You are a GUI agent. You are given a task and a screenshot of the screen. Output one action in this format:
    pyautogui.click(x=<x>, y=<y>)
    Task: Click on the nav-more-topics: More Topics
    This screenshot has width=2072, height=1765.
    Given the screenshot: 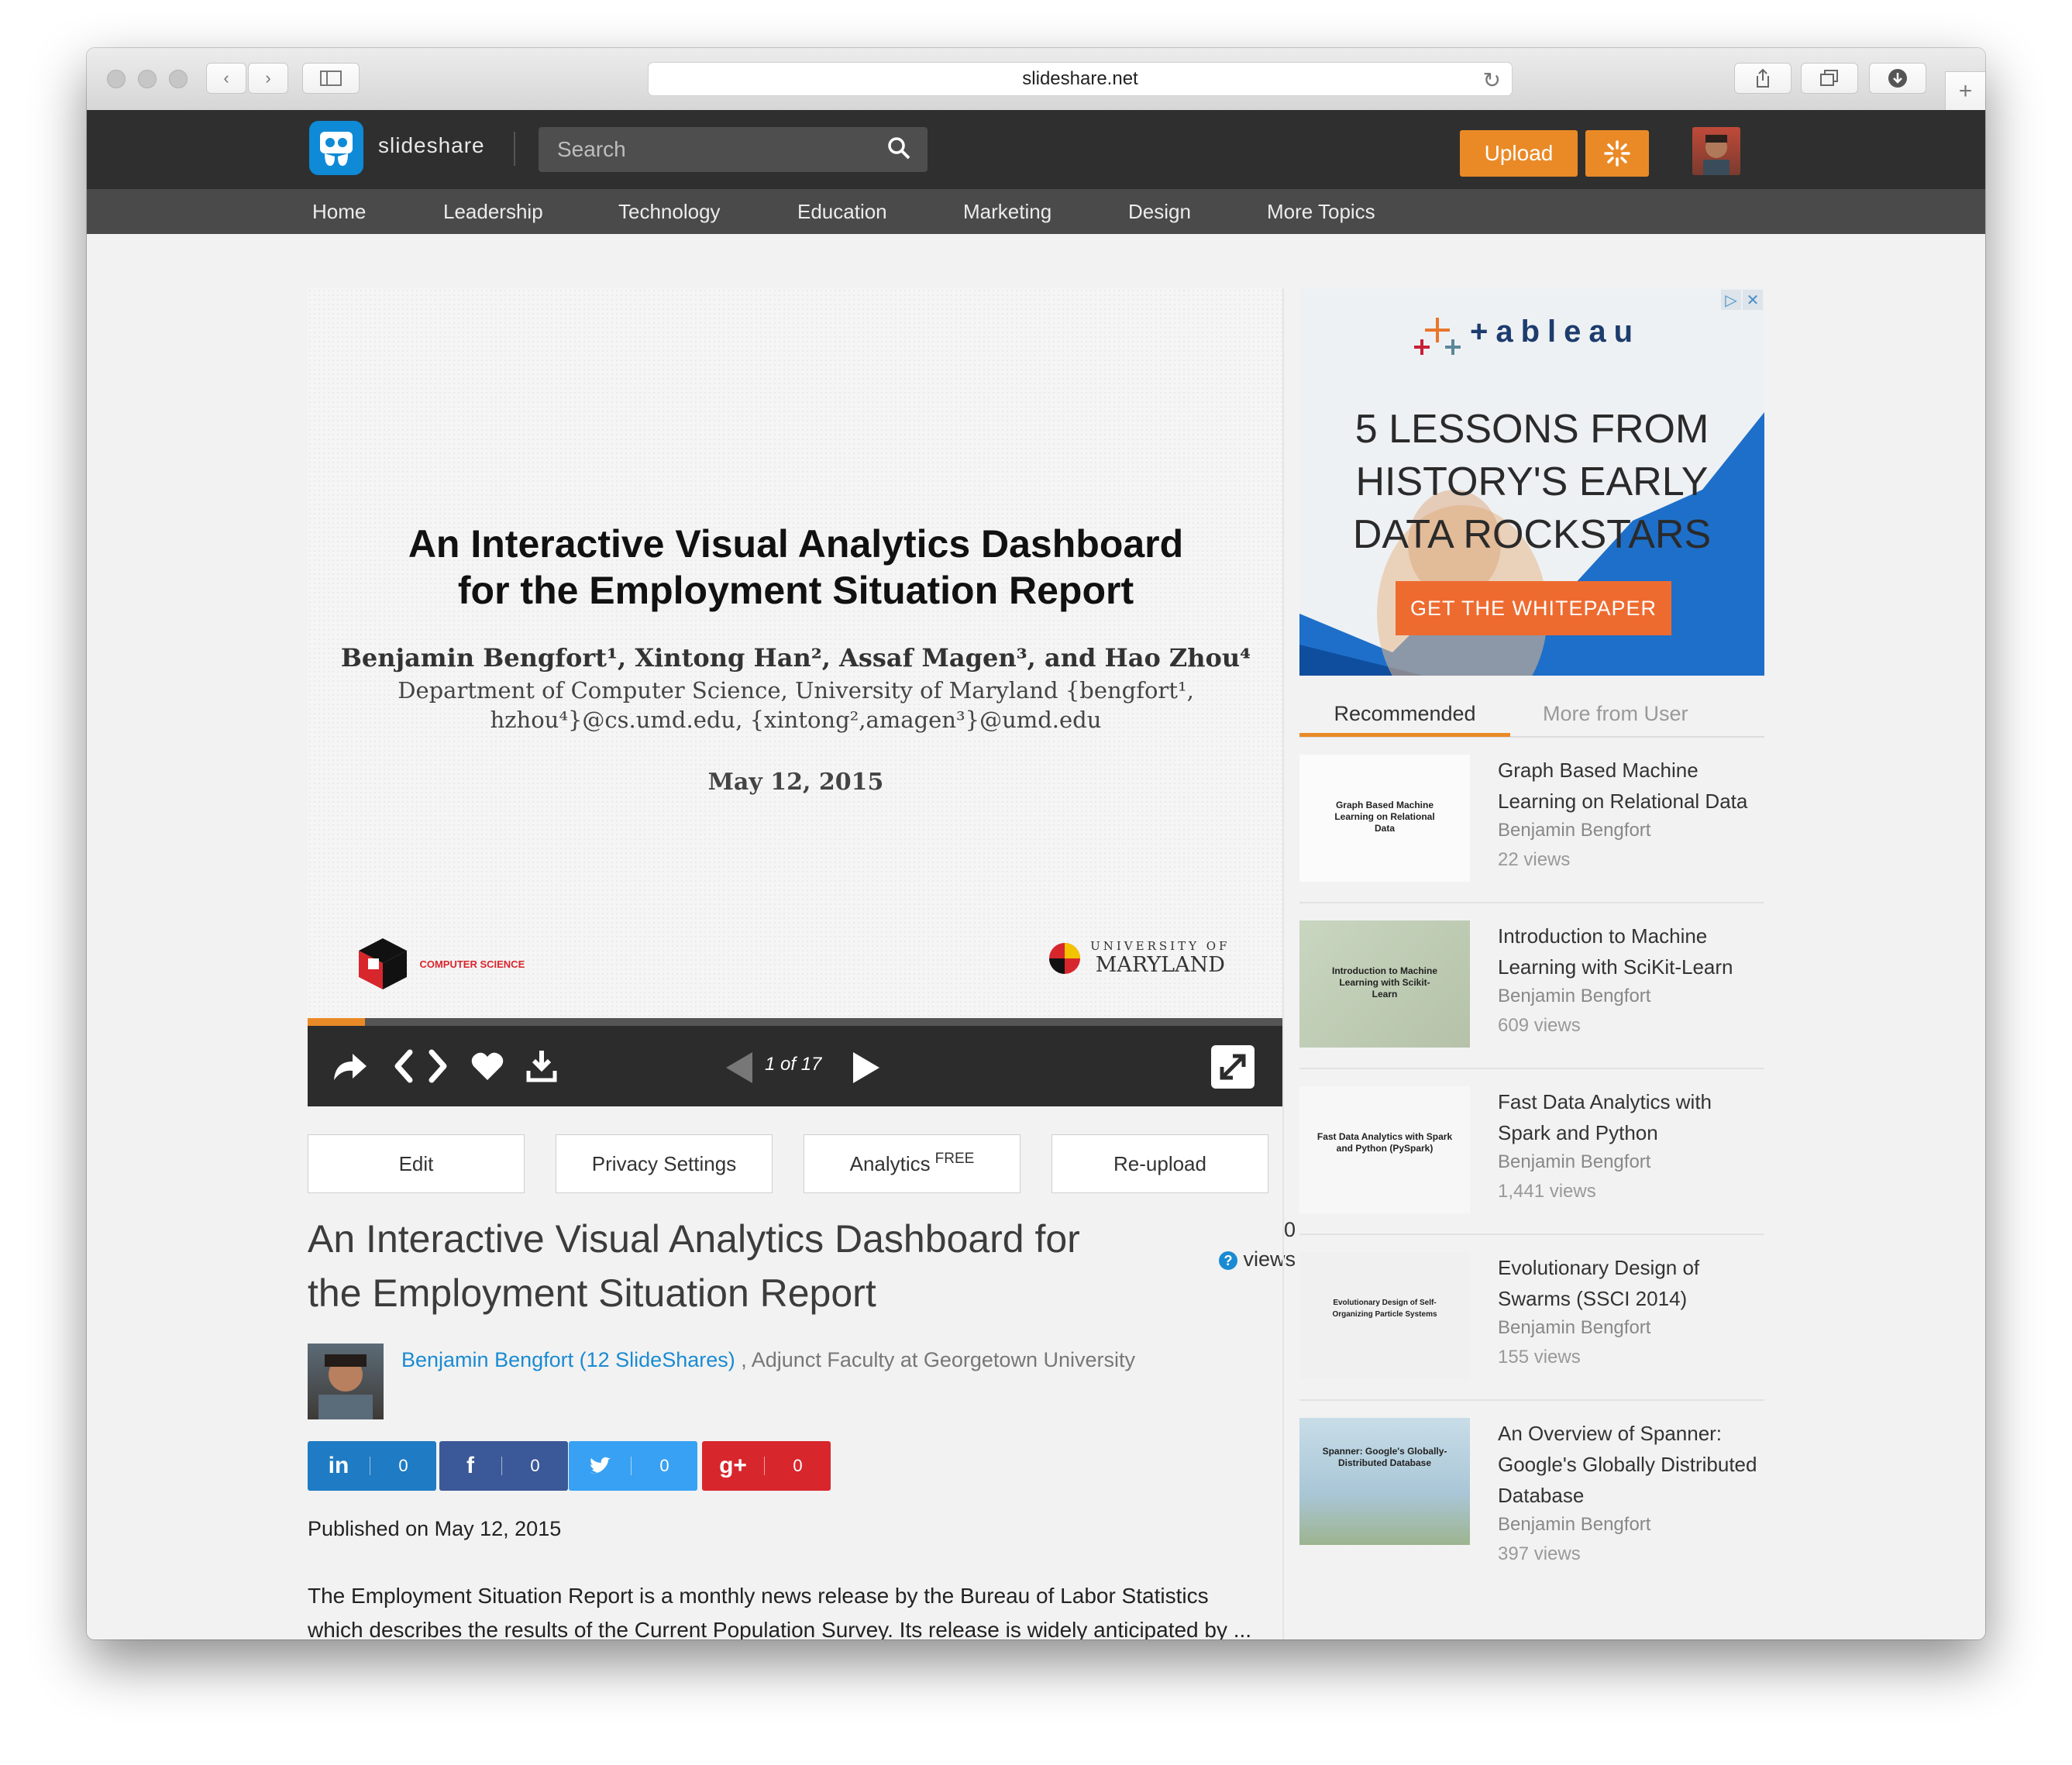 What is the action you would take?
    pyautogui.click(x=1321, y=212)
    